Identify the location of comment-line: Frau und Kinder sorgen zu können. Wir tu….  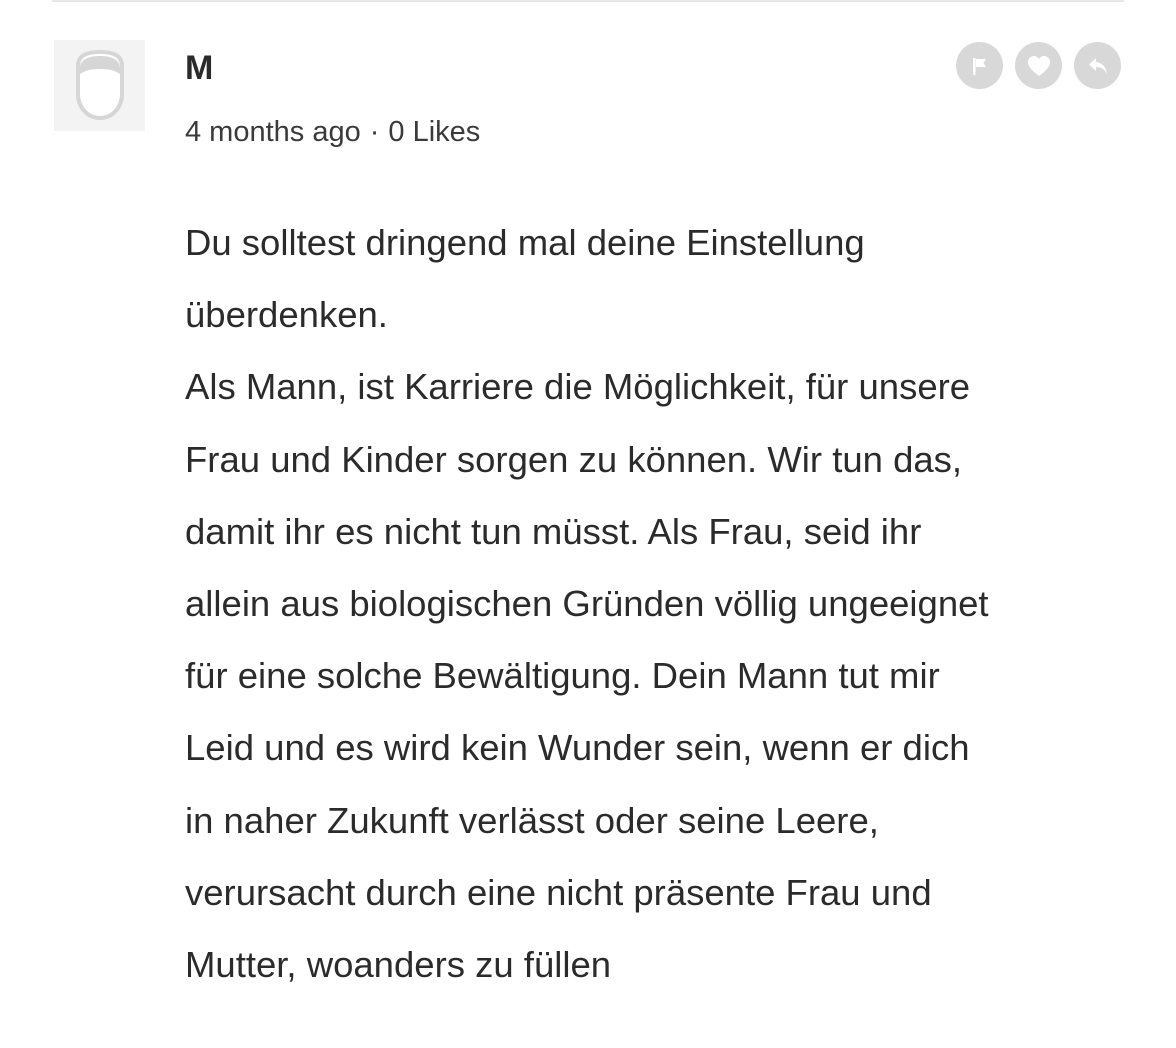
(574, 459).